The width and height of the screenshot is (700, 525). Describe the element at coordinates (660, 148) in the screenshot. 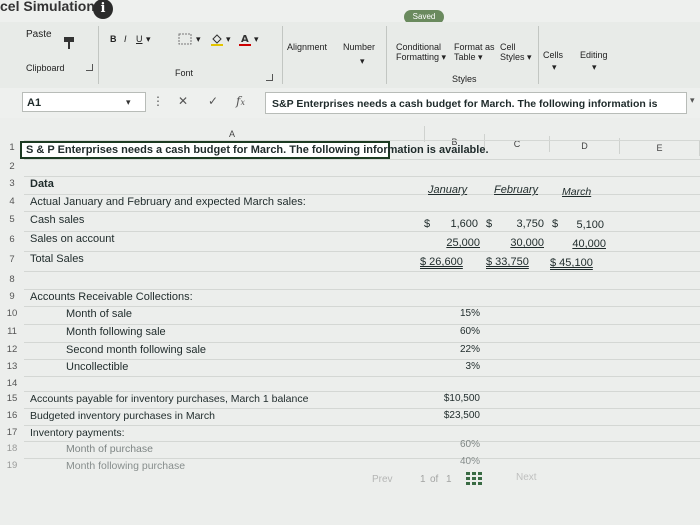

I see `column-header-e: E` at that location.